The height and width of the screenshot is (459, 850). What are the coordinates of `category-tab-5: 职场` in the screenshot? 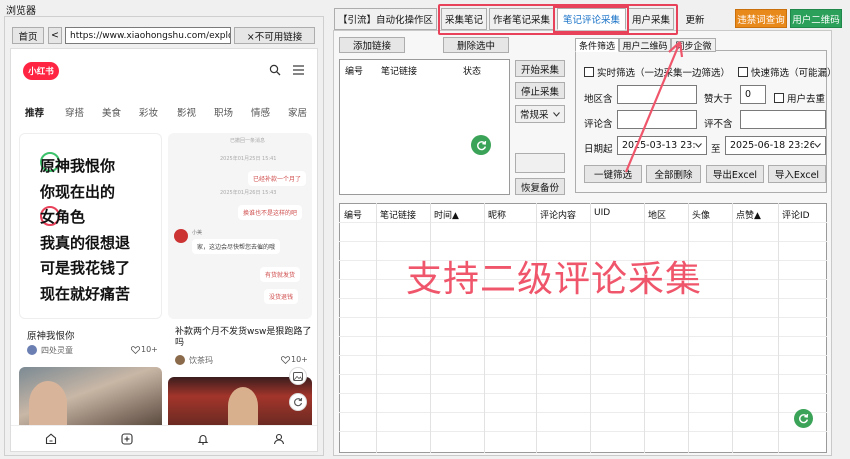 It's located at (223, 112).